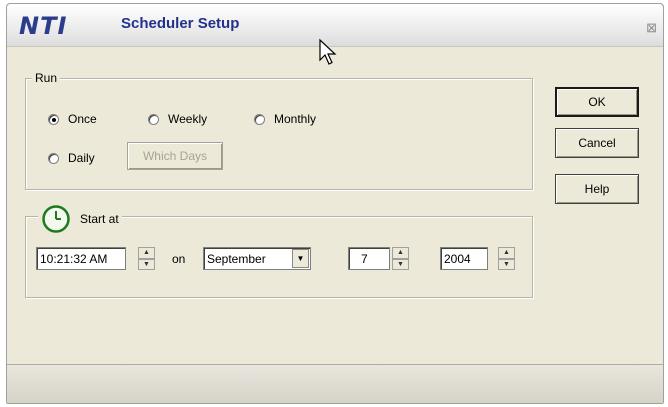 This screenshot has height=407, width=668. What do you see at coordinates (81, 258) in the screenshot?
I see `start-time-input: 10:21:32 AM` at bounding box center [81, 258].